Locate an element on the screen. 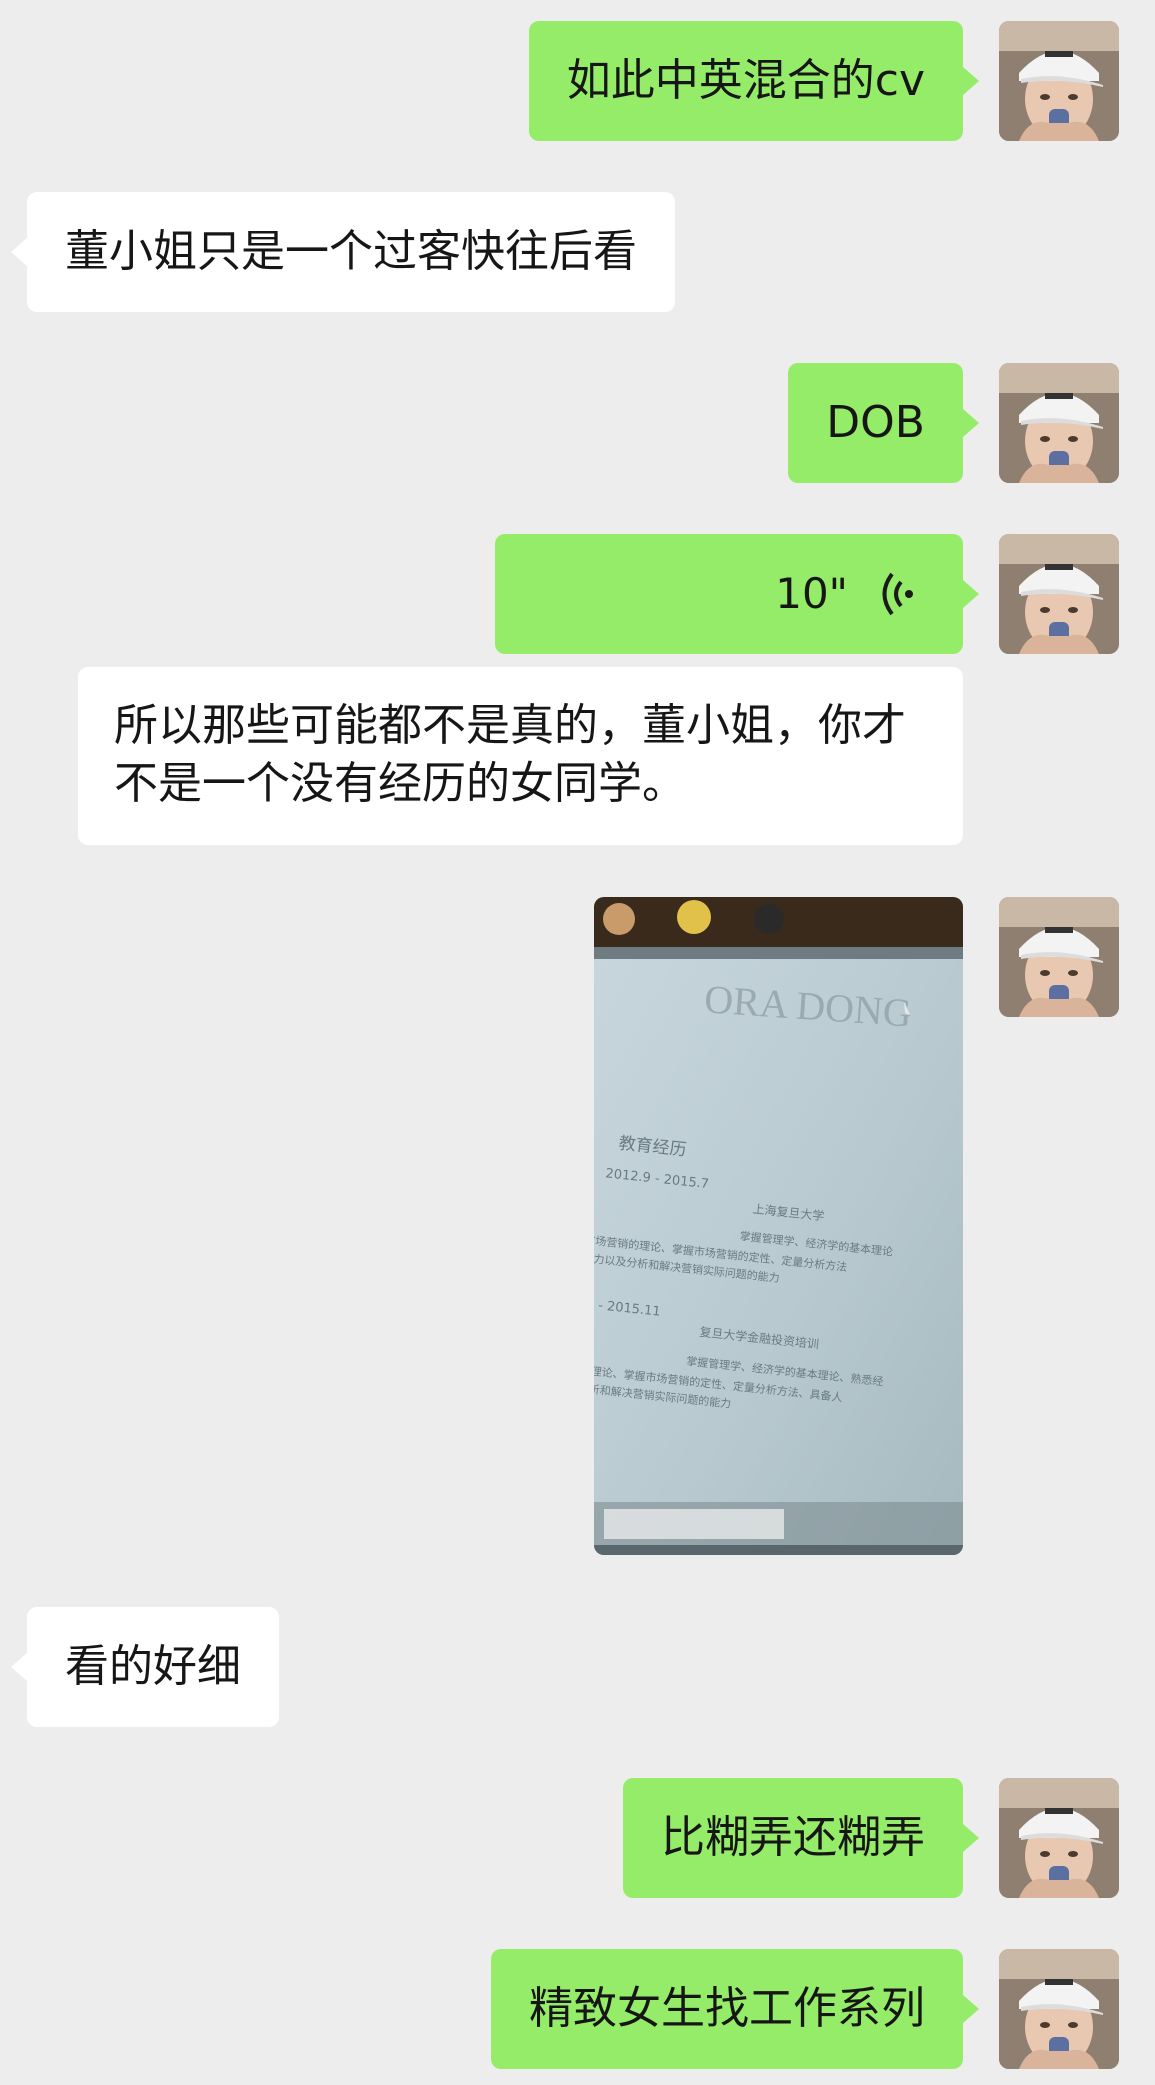 The width and height of the screenshot is (1155, 2085). voice-transcript-bubble: 所以那些可能都不是真的，董小姐，你才不是一个没有经历的女同学。 is located at coordinates (520, 756).